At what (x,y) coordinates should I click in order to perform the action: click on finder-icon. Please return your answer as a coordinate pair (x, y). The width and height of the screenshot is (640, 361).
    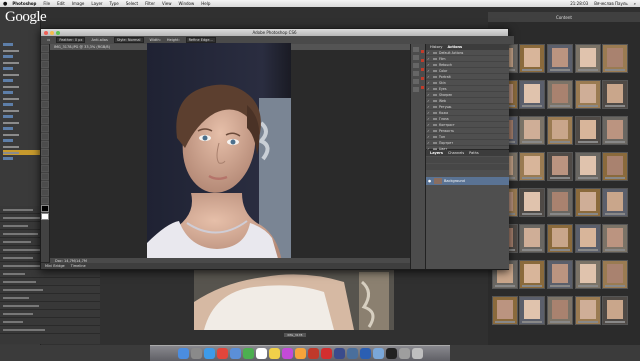
    Looking at the image, I should click on (183, 353).